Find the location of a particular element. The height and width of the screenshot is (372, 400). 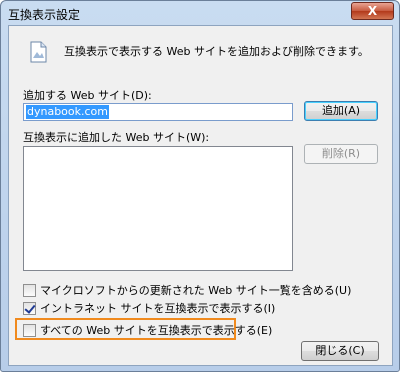

title-bar: 互換表示設定 X is located at coordinates (200, 13).